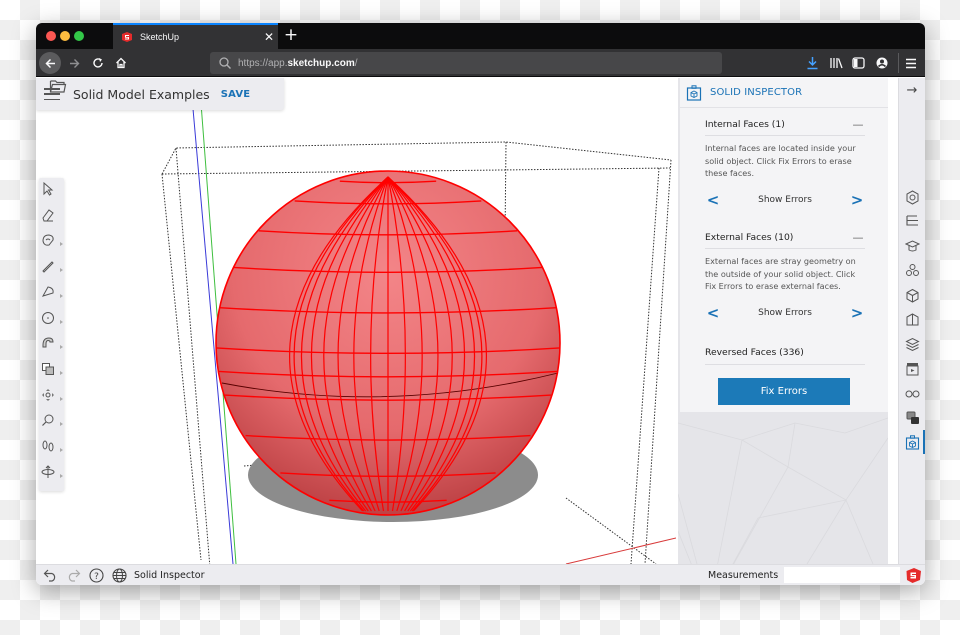  I want to click on measurements-input, so click(842, 575).